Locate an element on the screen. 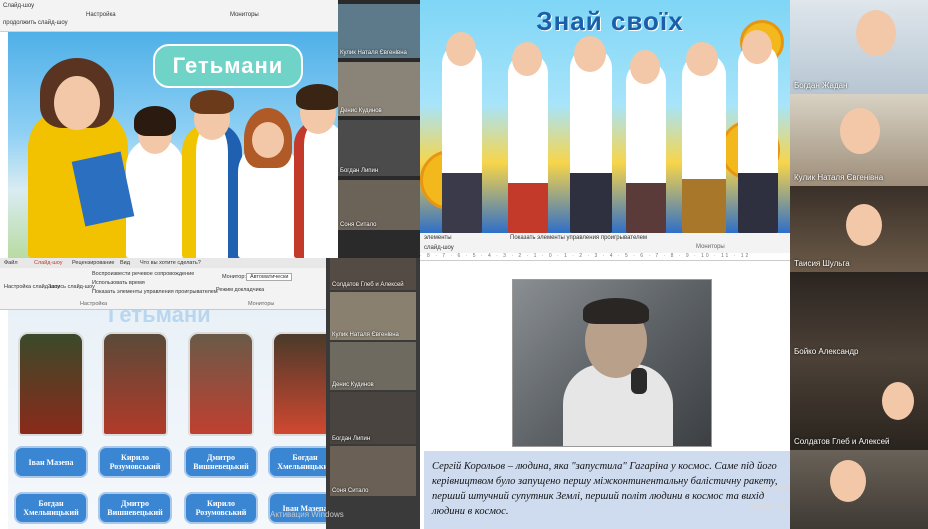  presenter-view-checkbox: Режим докладчика is located at coordinates (240, 290).